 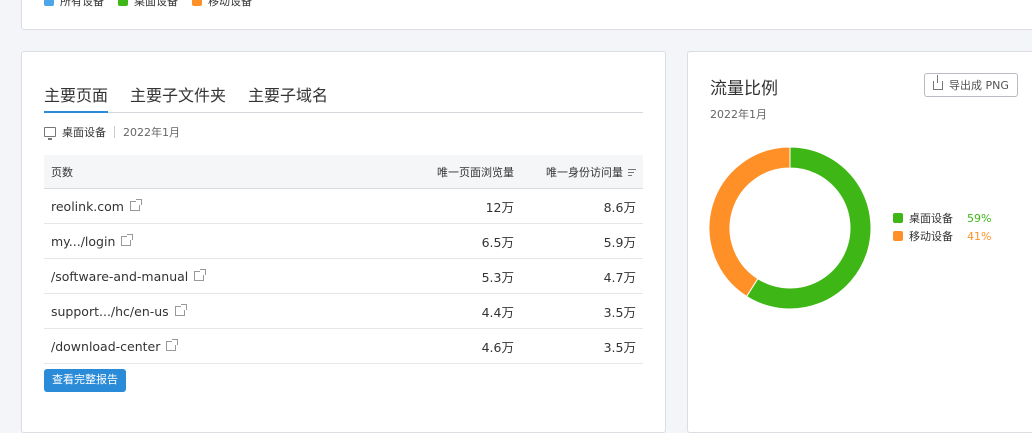 I want to click on donut-legend: 桌面设备 59% 移动设备 41%, so click(x=942, y=227).